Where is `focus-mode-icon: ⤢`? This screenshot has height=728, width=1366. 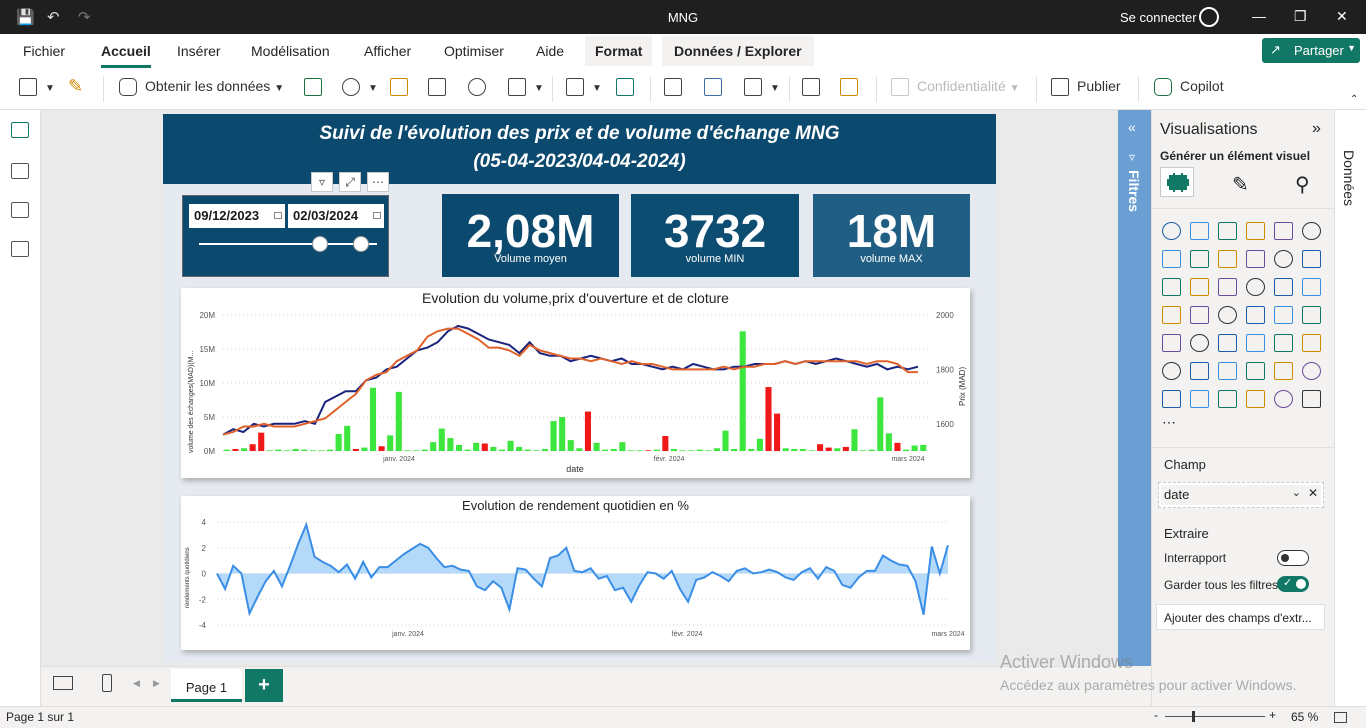
focus-mode-icon: ⤢ is located at coordinates (350, 182).